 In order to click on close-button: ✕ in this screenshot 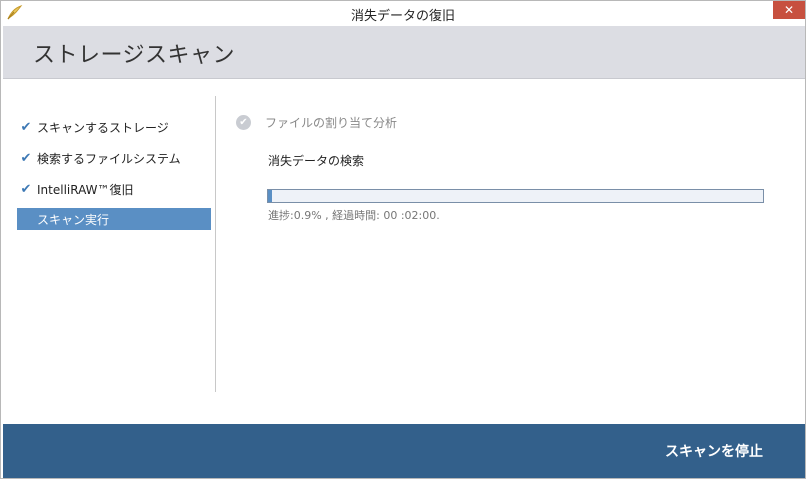, I will do `click(789, 10)`.